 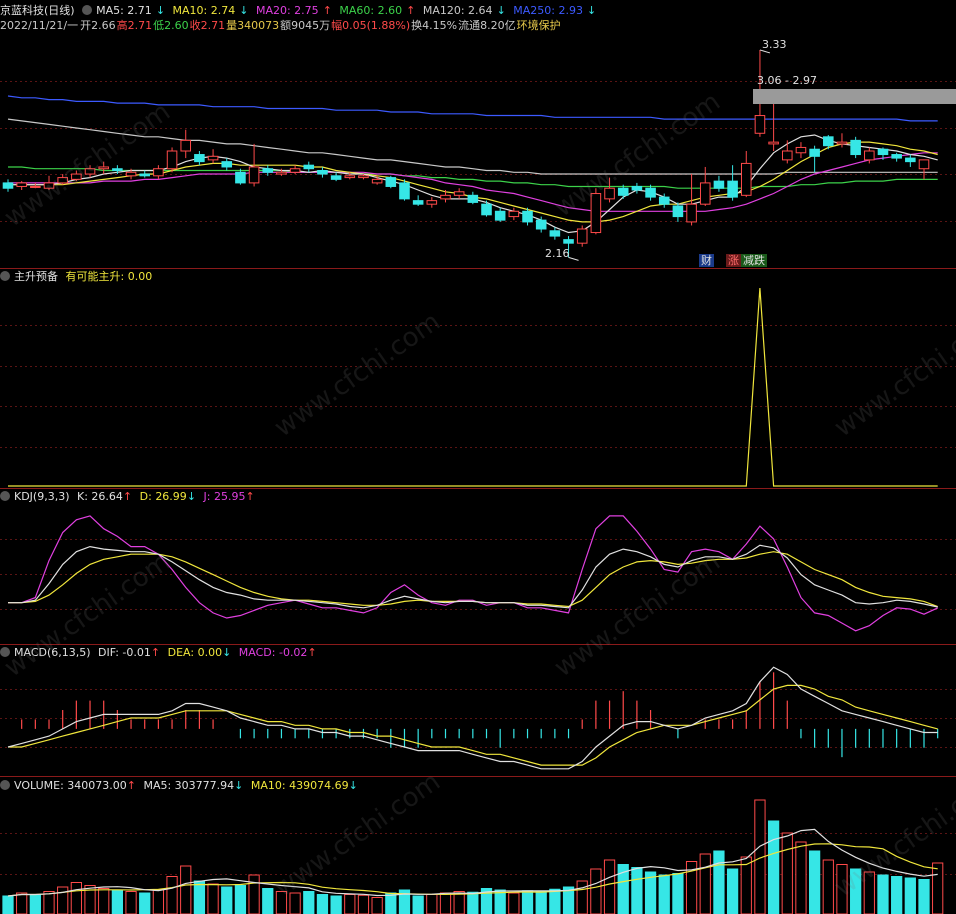 What do you see at coordinates (191, 496) in the screenshot?
I see `kdj-d-arrow: ↓` at bounding box center [191, 496].